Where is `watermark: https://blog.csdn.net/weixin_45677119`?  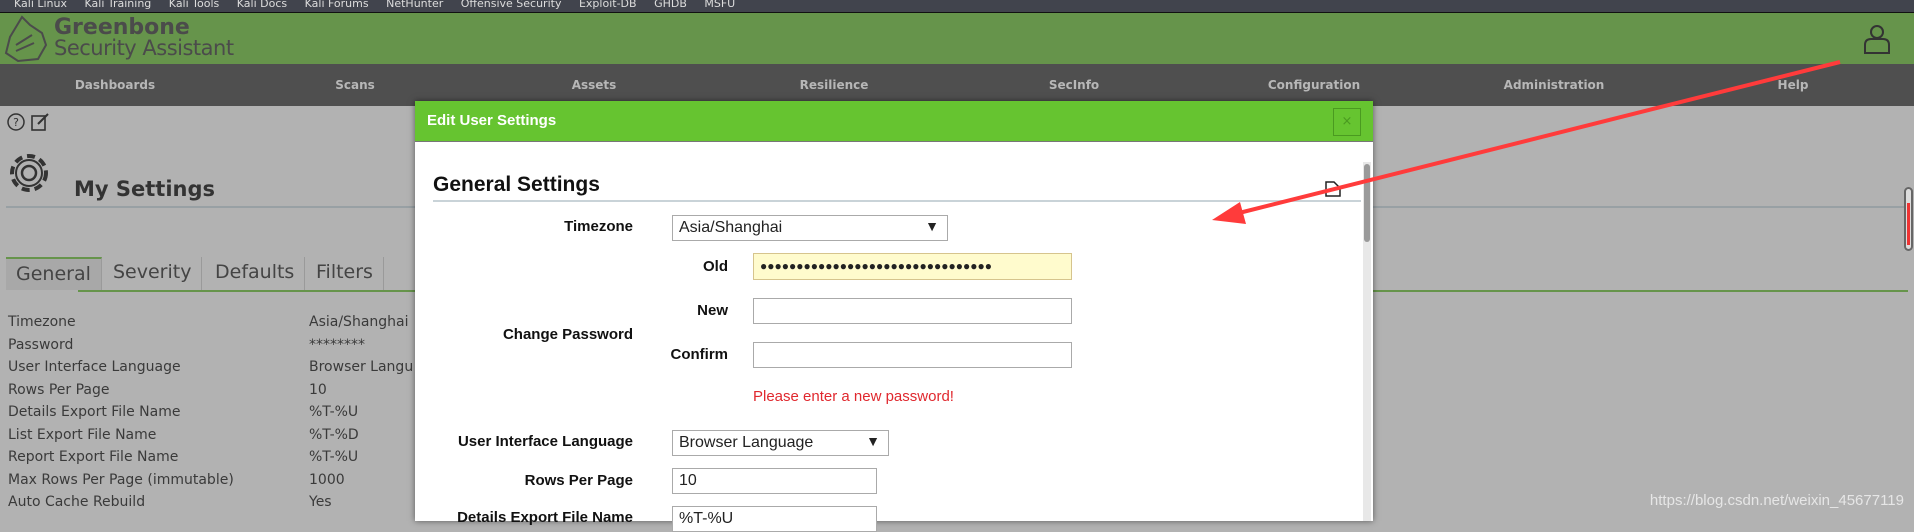 watermark: https://blog.csdn.net/weixin_45677119 is located at coordinates (1776, 500).